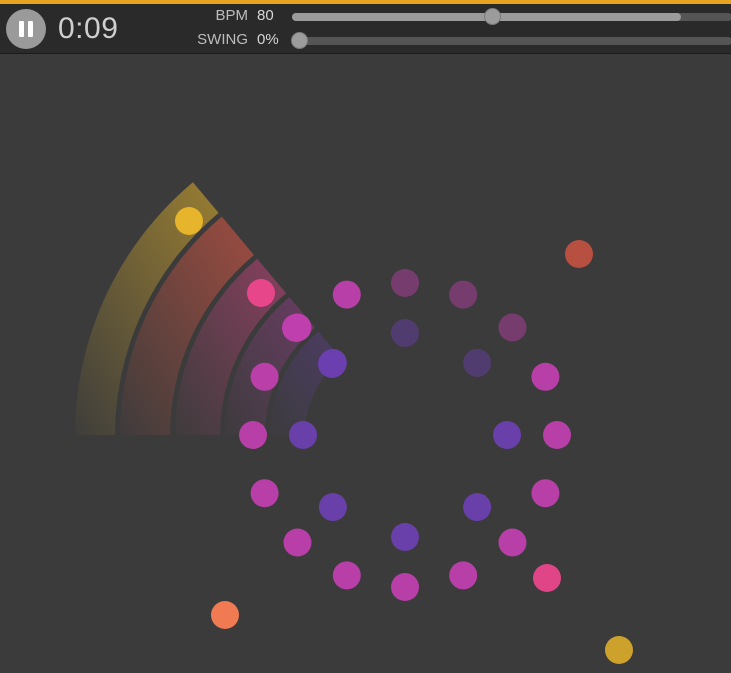  What do you see at coordinates (511, 17) in the screenshot?
I see `bpm-slider` at bounding box center [511, 17].